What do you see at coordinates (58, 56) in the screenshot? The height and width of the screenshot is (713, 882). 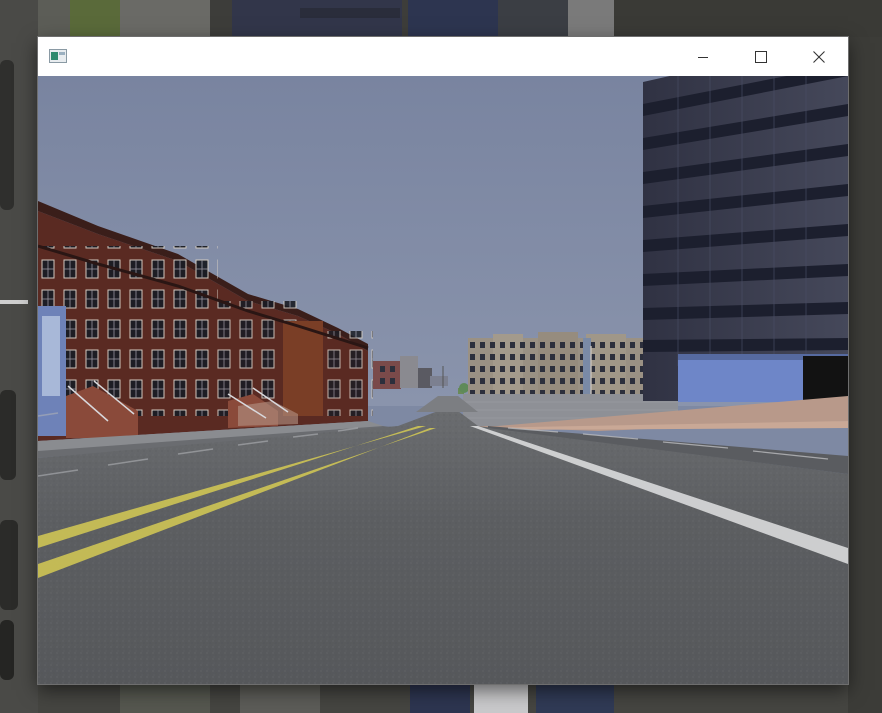 I see `app-window-icon` at bounding box center [58, 56].